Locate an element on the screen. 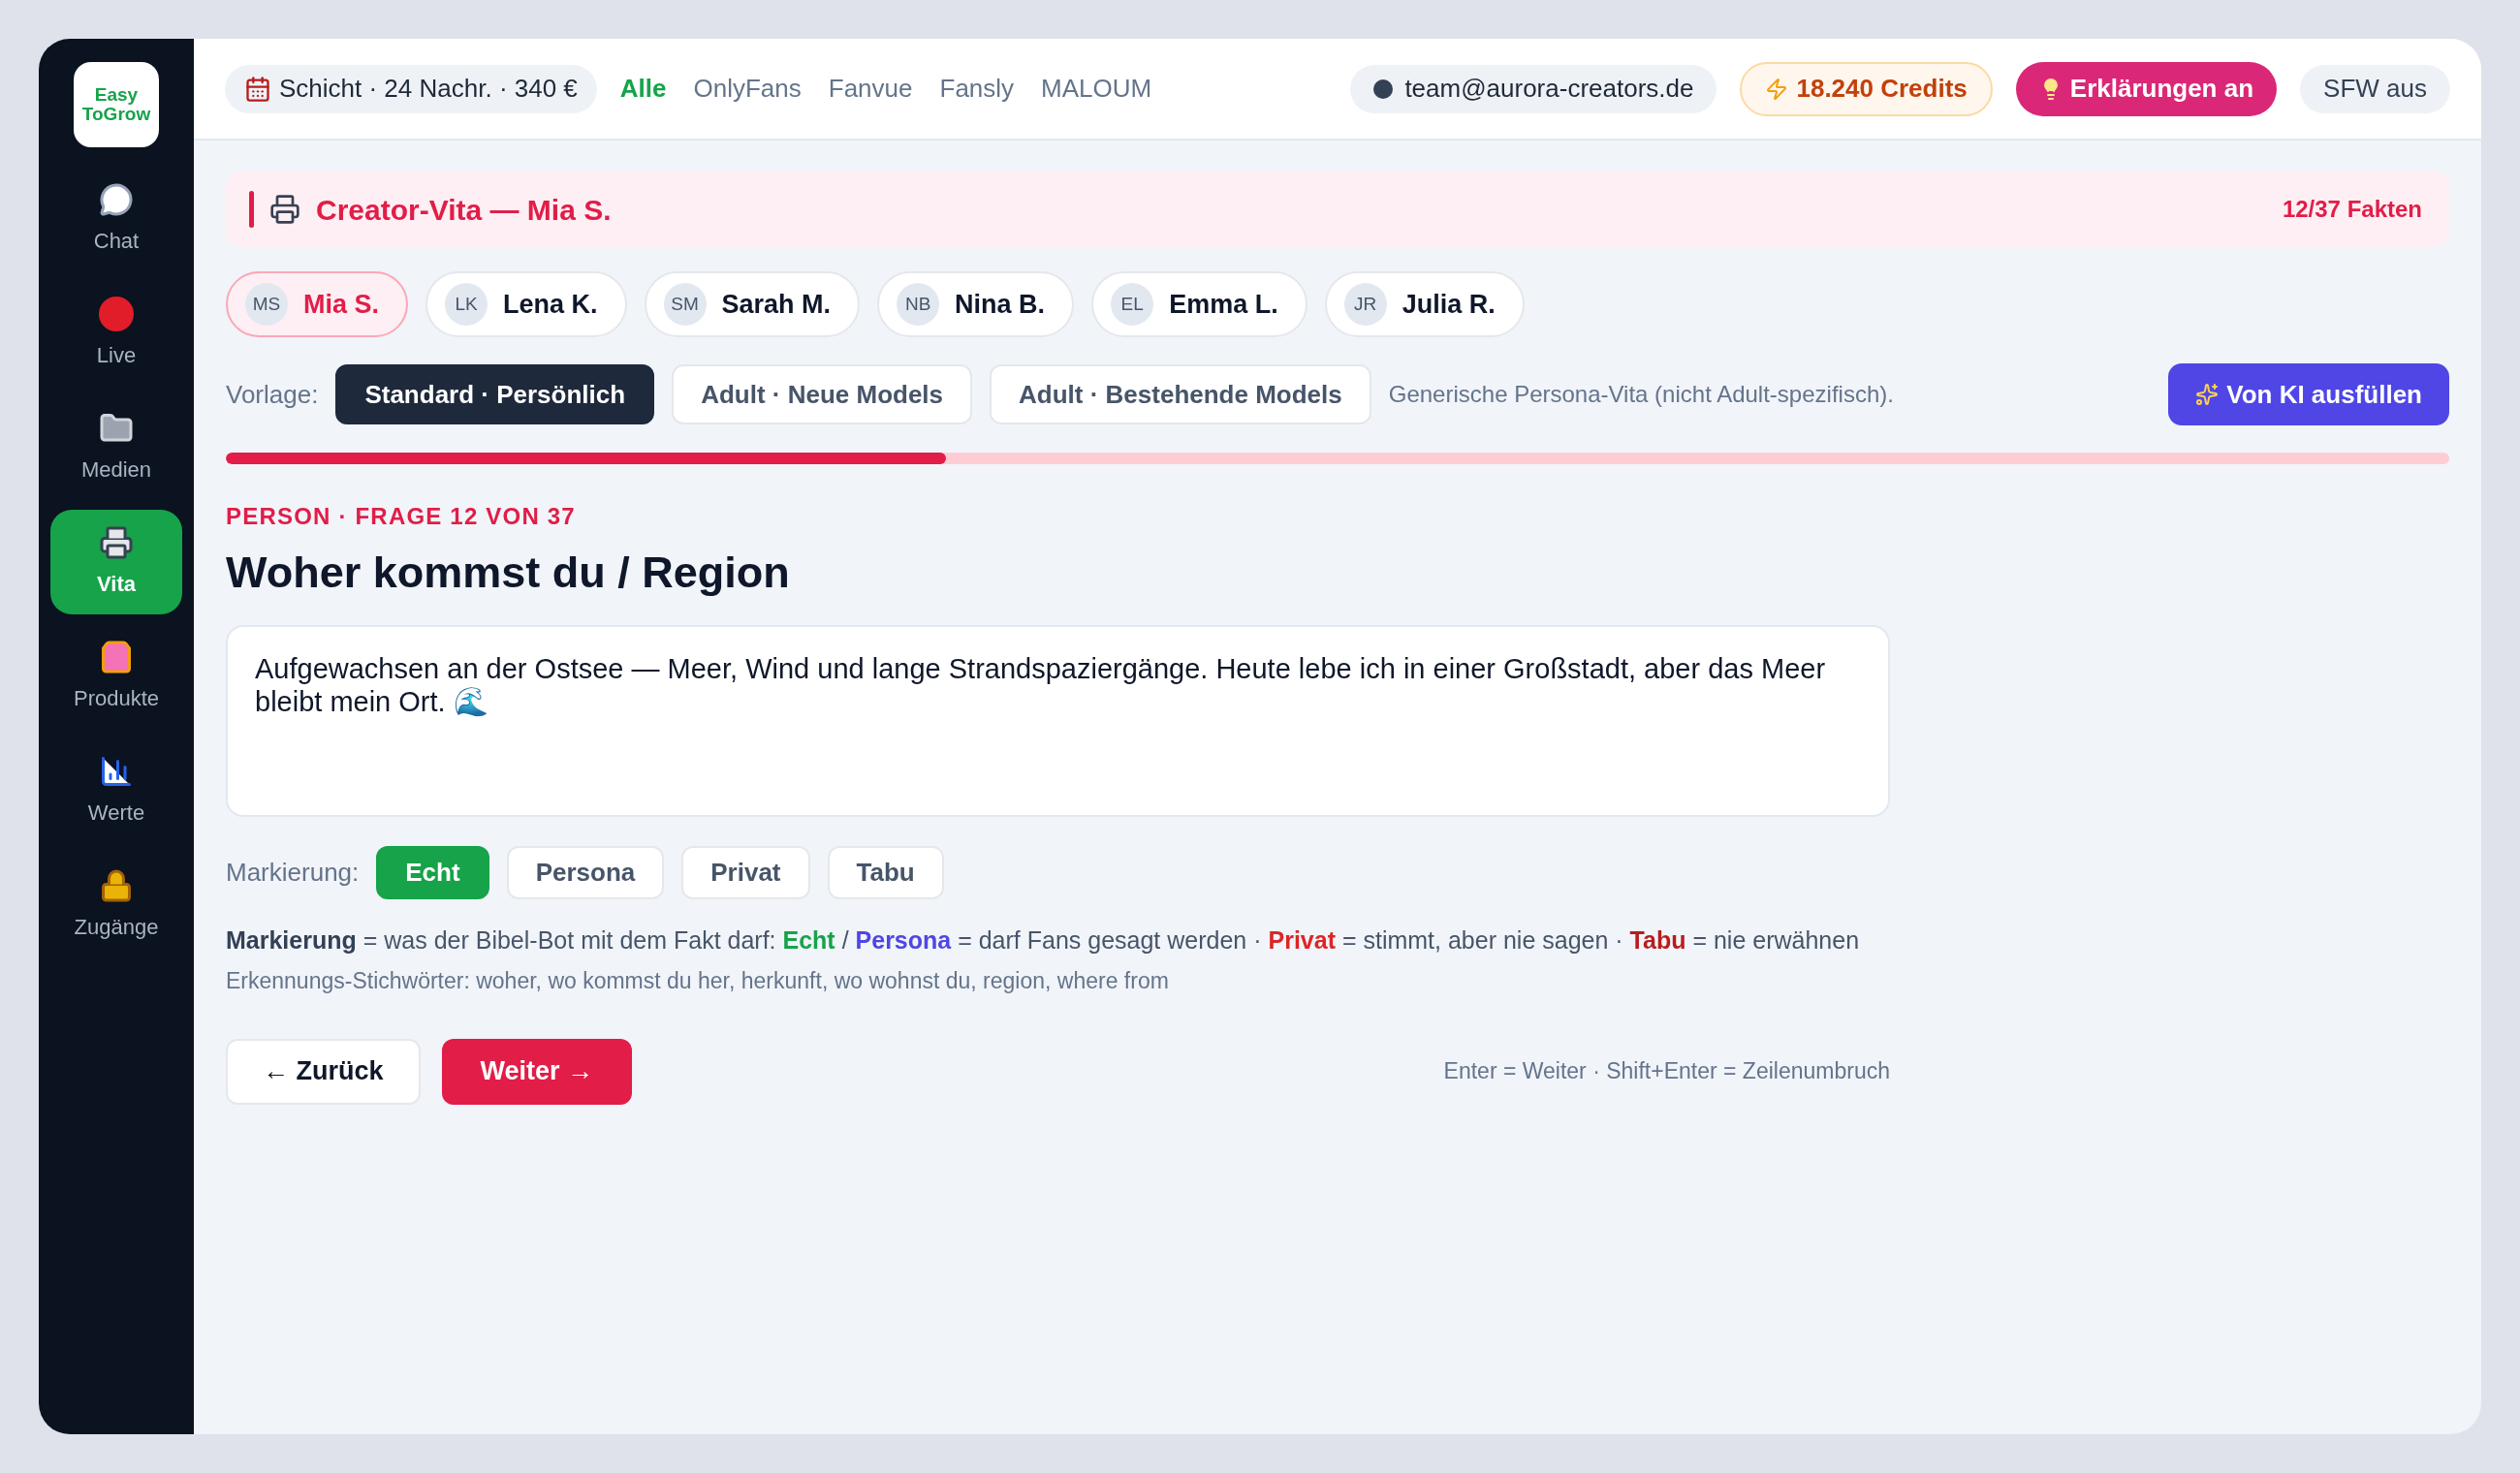 The image size is (2520, 1473). shopping-bag-icon is located at coordinates (117, 656).